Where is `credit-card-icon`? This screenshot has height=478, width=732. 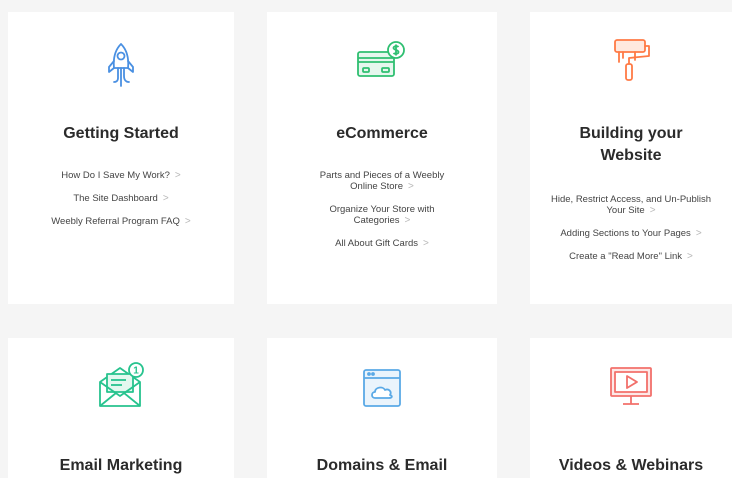 credit-card-icon is located at coordinates (382, 62).